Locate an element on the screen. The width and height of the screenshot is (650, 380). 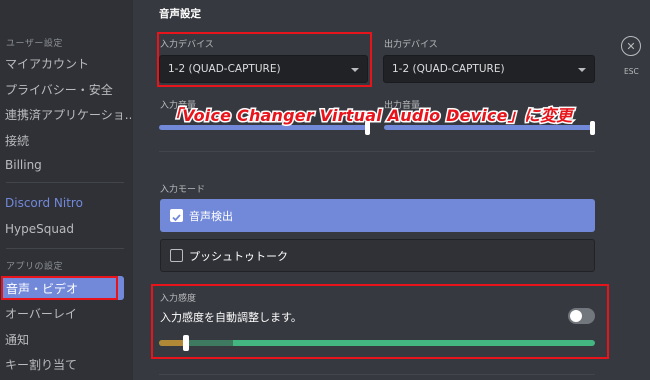
user-settings-header: ユーザー設定 is located at coordinates (34, 44).